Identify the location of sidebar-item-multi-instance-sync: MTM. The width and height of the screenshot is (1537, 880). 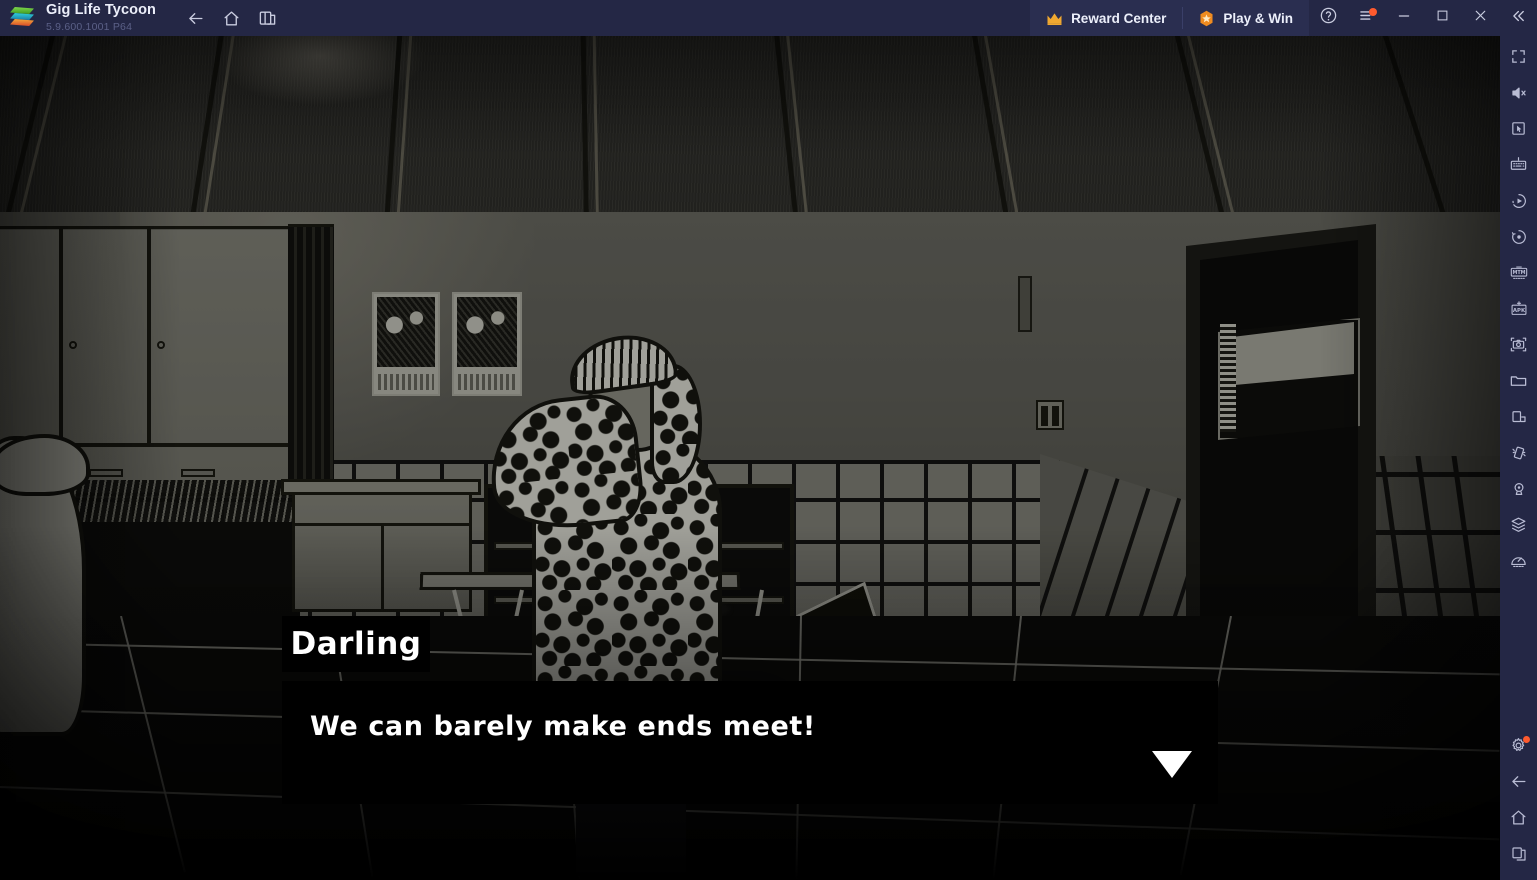
(1518, 275).